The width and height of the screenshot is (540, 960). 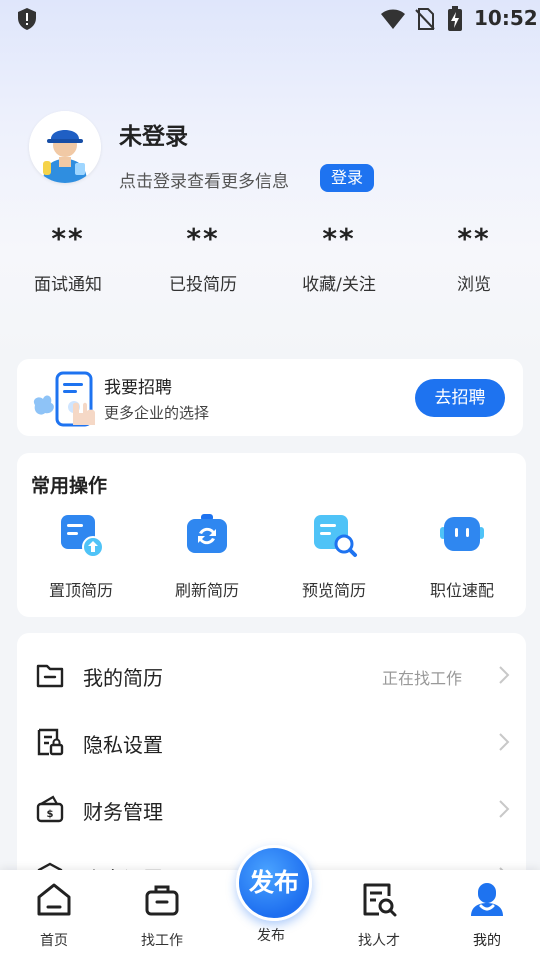 I want to click on tab-label: 找人才, so click(x=379, y=941).